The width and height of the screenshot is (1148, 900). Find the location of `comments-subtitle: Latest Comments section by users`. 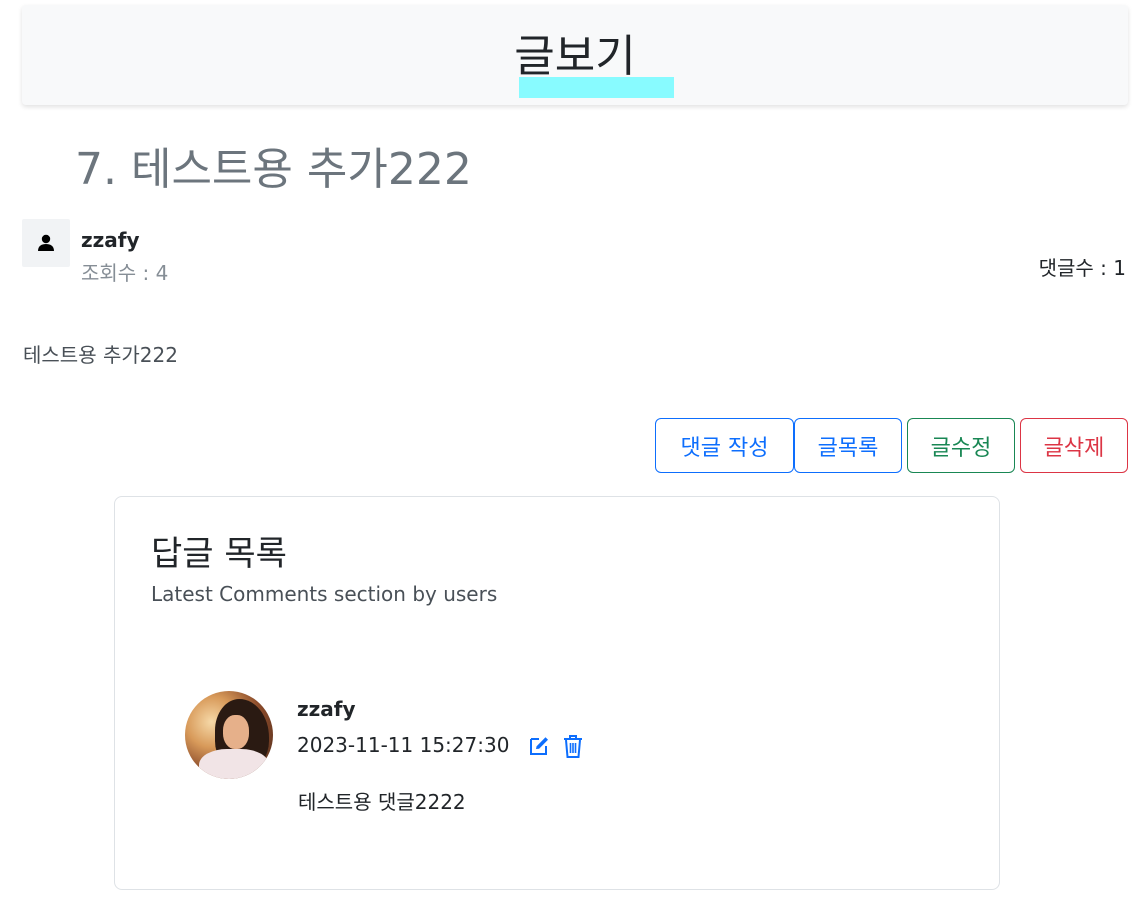

comments-subtitle: Latest Comments section by users is located at coordinates (324, 594).